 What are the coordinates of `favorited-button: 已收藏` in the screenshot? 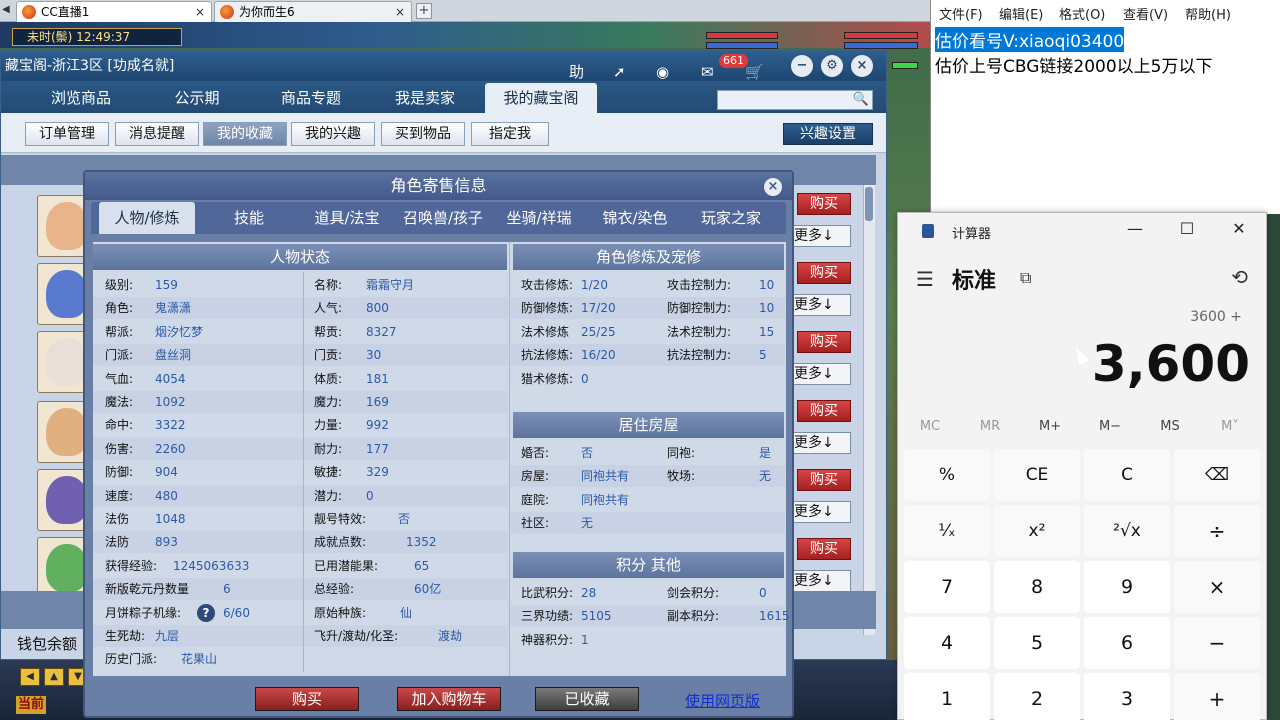 It's located at (587, 699).